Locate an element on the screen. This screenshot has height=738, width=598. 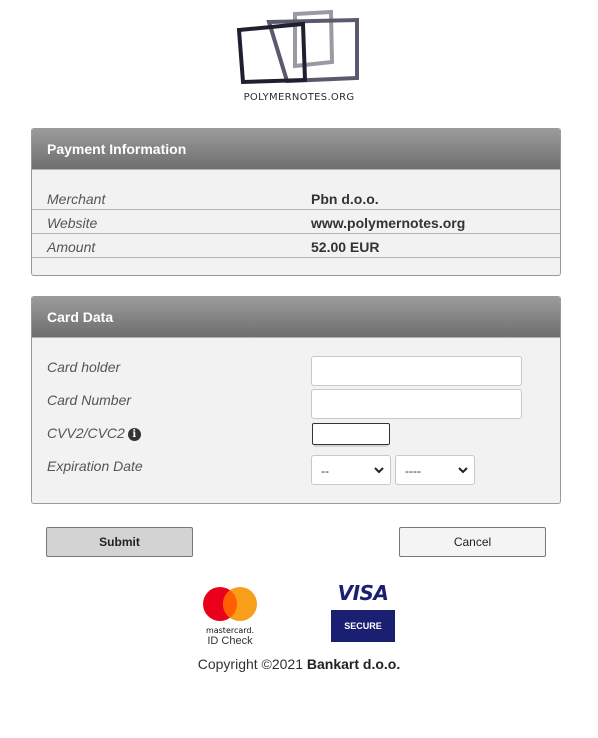
mastercard-id-check-logo: mastercard. ID Check is located at coordinates (230, 616).